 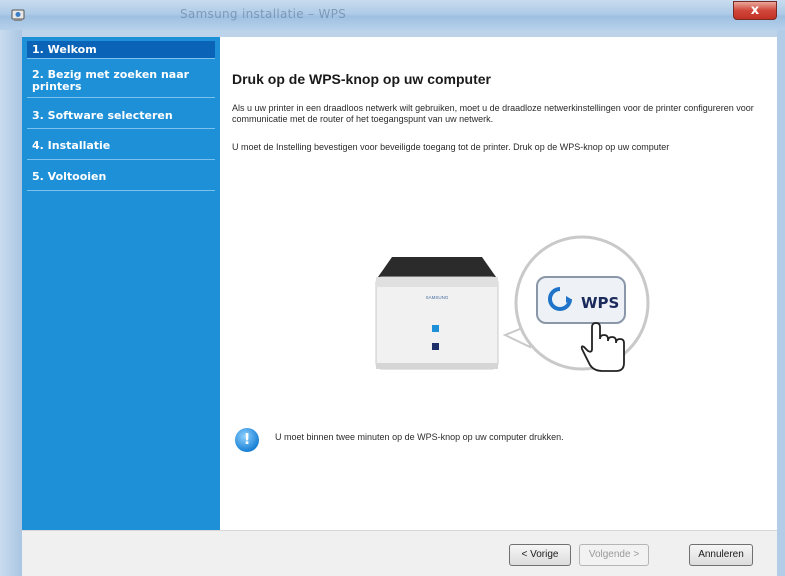 I want to click on info-icon: !, so click(x=247, y=440).